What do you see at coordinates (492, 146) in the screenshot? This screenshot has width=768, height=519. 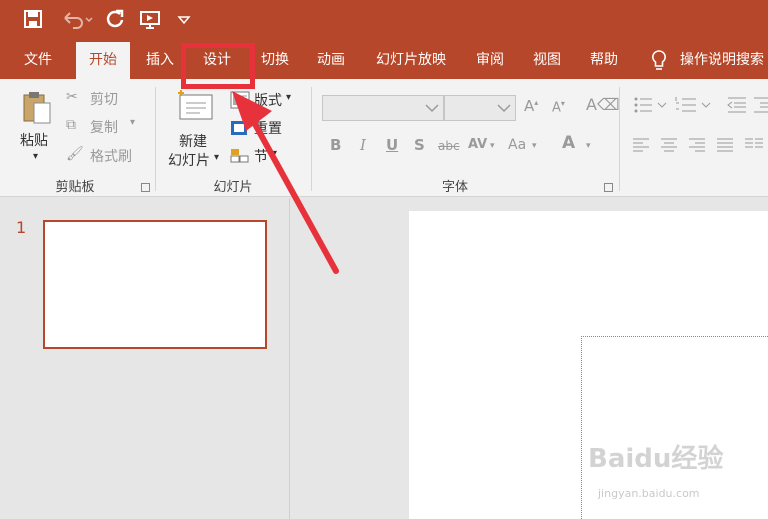 I see `character-spacing-dropdown-icon: ▾` at bounding box center [492, 146].